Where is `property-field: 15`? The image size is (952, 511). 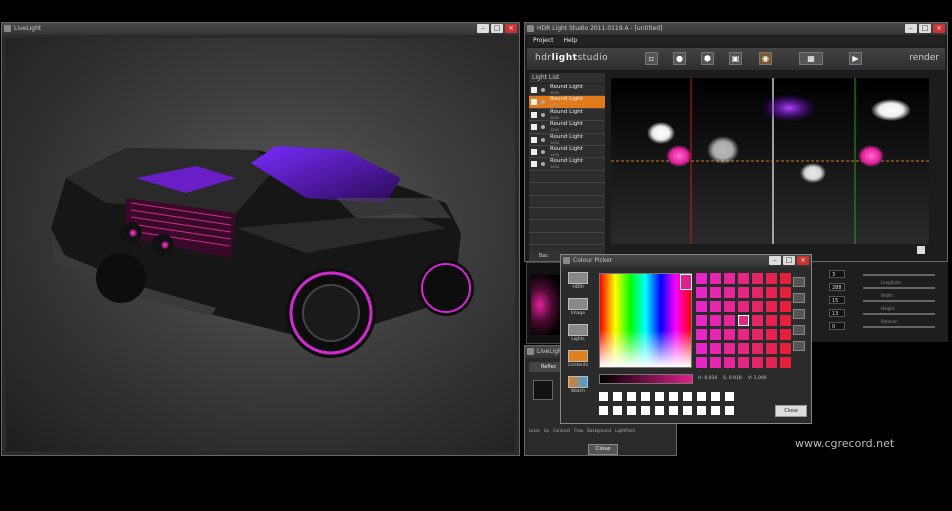 property-field: 15 is located at coordinates (837, 300).